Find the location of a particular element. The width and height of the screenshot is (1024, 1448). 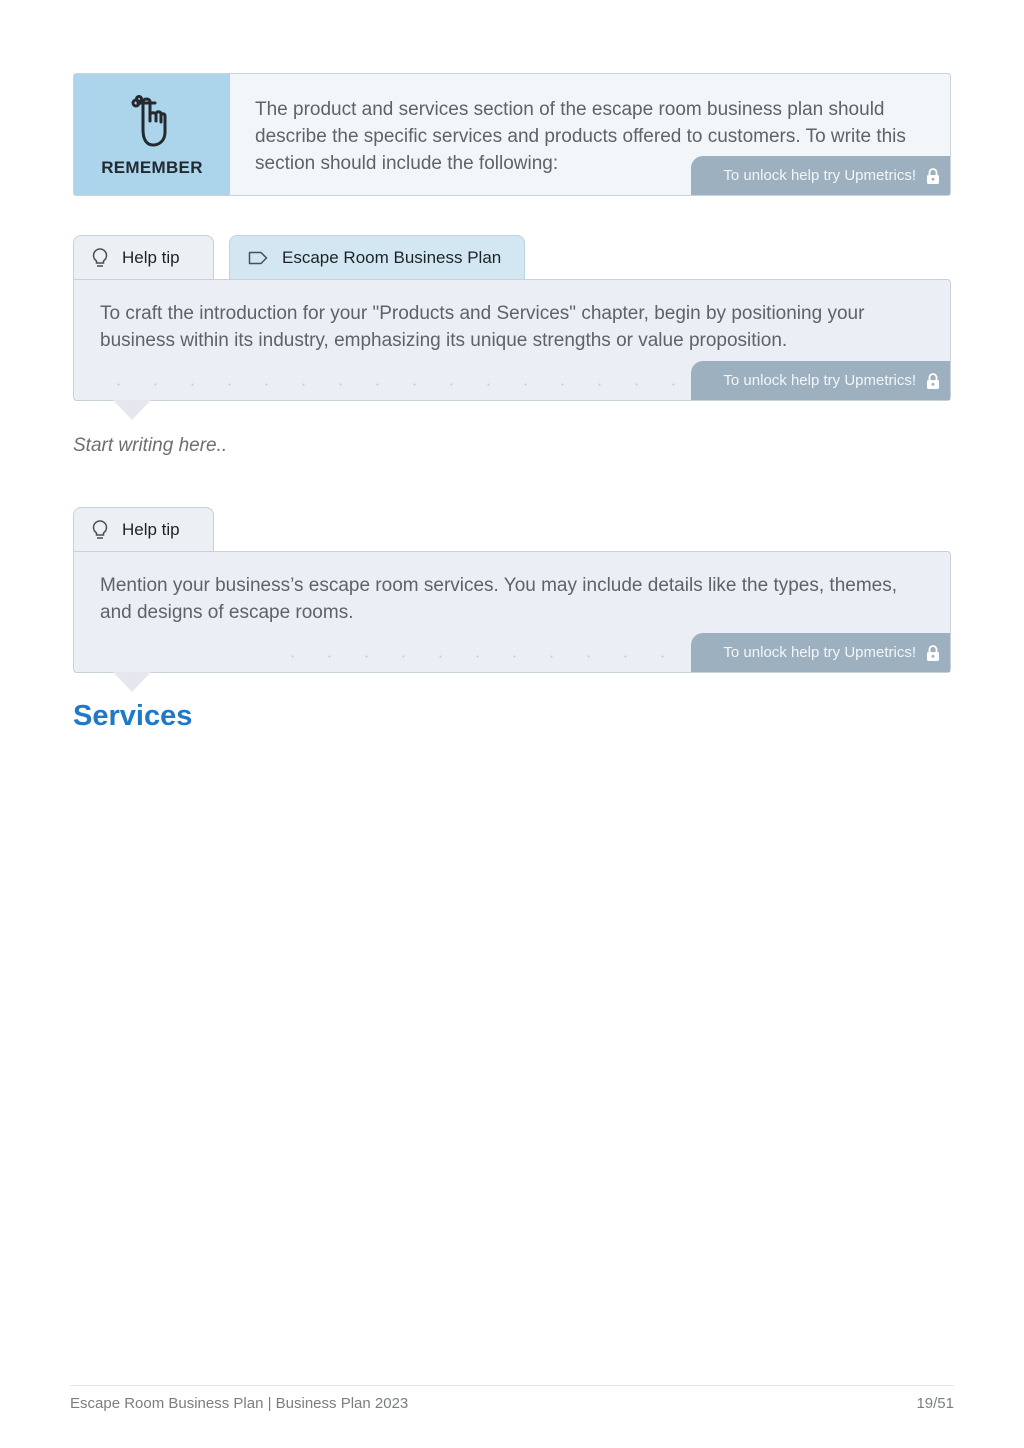

tab-example-label: Escape Room Business Plan is located at coordinates (392, 257).